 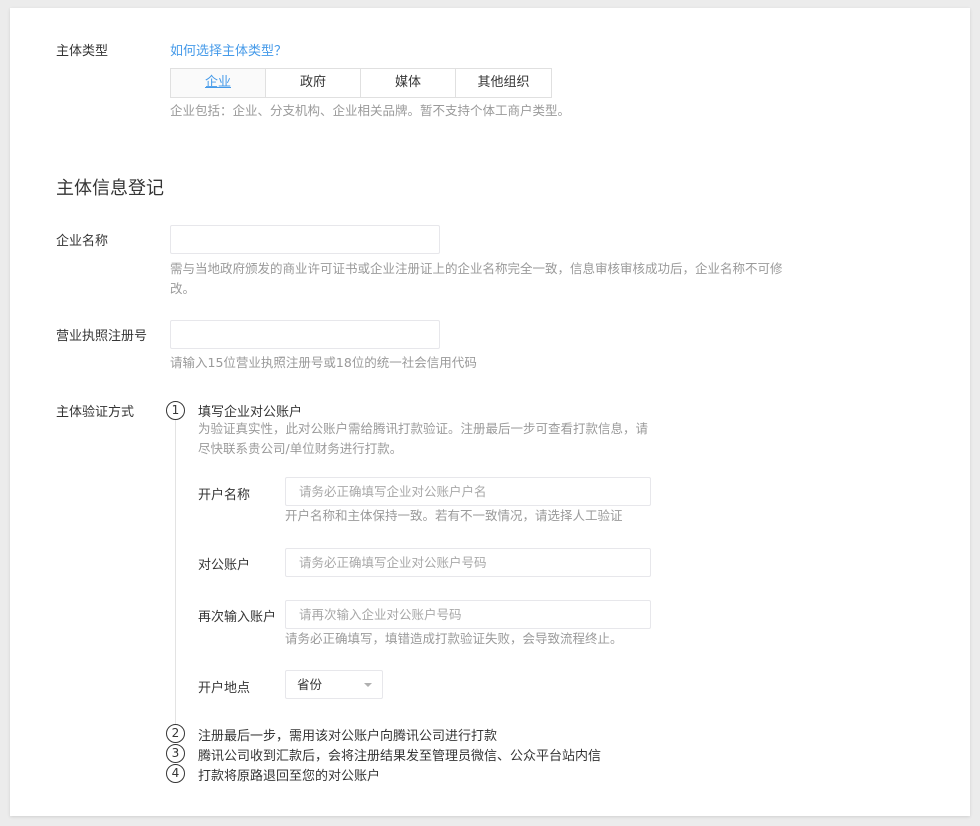 I want to click on step-1-number: 1, so click(x=175, y=410).